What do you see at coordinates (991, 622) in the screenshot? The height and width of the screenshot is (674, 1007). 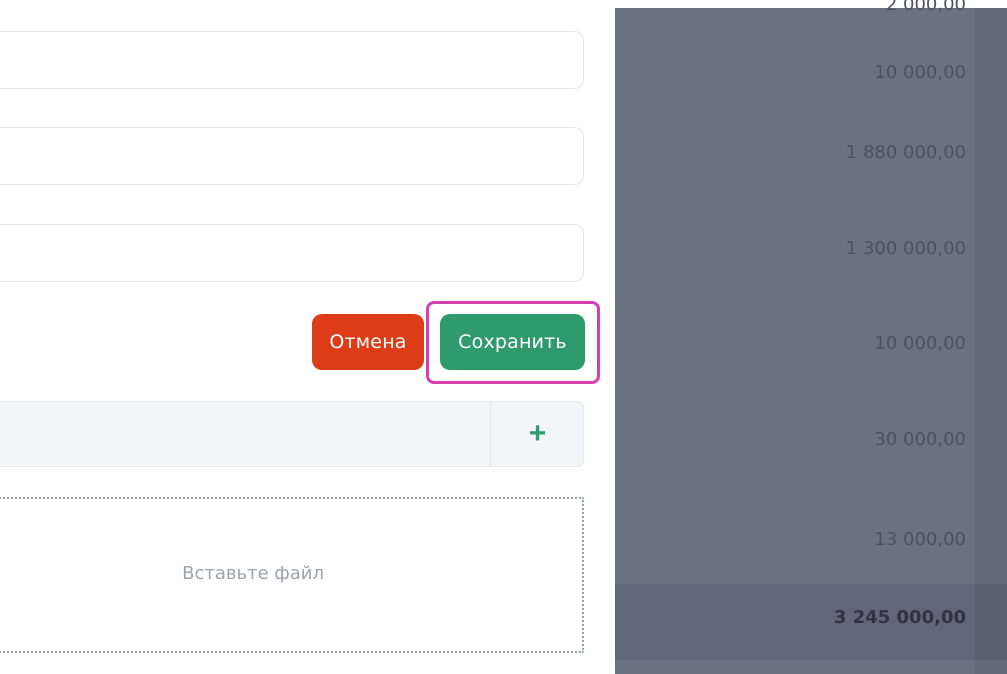 I see `total-stripe` at bounding box center [991, 622].